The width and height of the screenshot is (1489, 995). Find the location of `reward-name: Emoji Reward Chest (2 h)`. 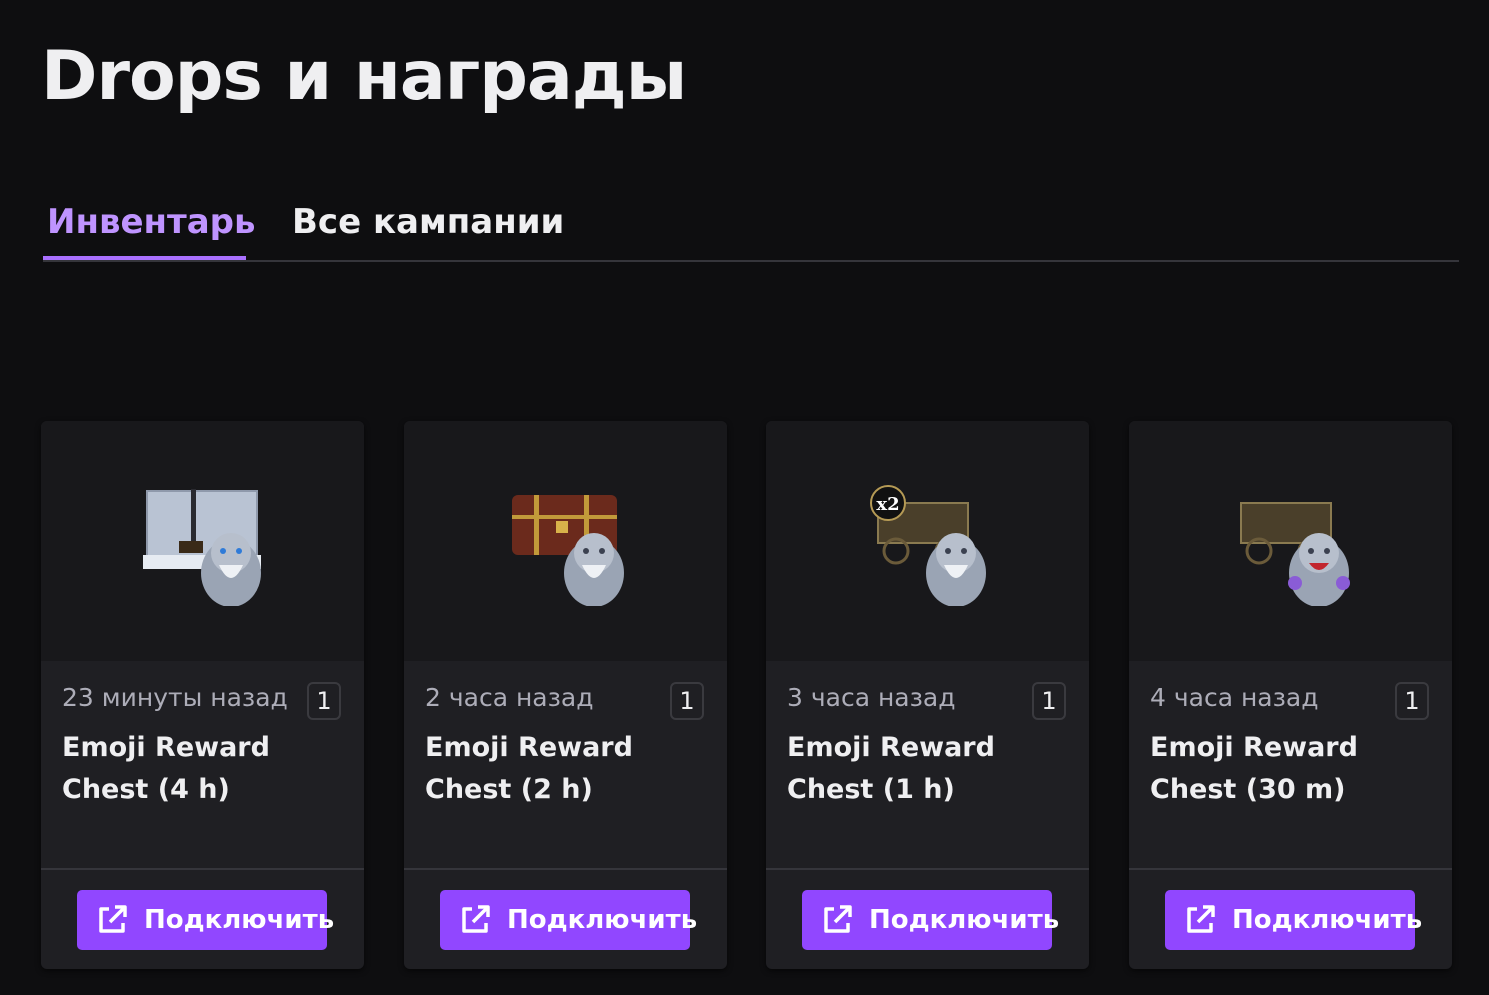

reward-name: Emoji Reward Chest (2 h) is located at coordinates (529, 768).